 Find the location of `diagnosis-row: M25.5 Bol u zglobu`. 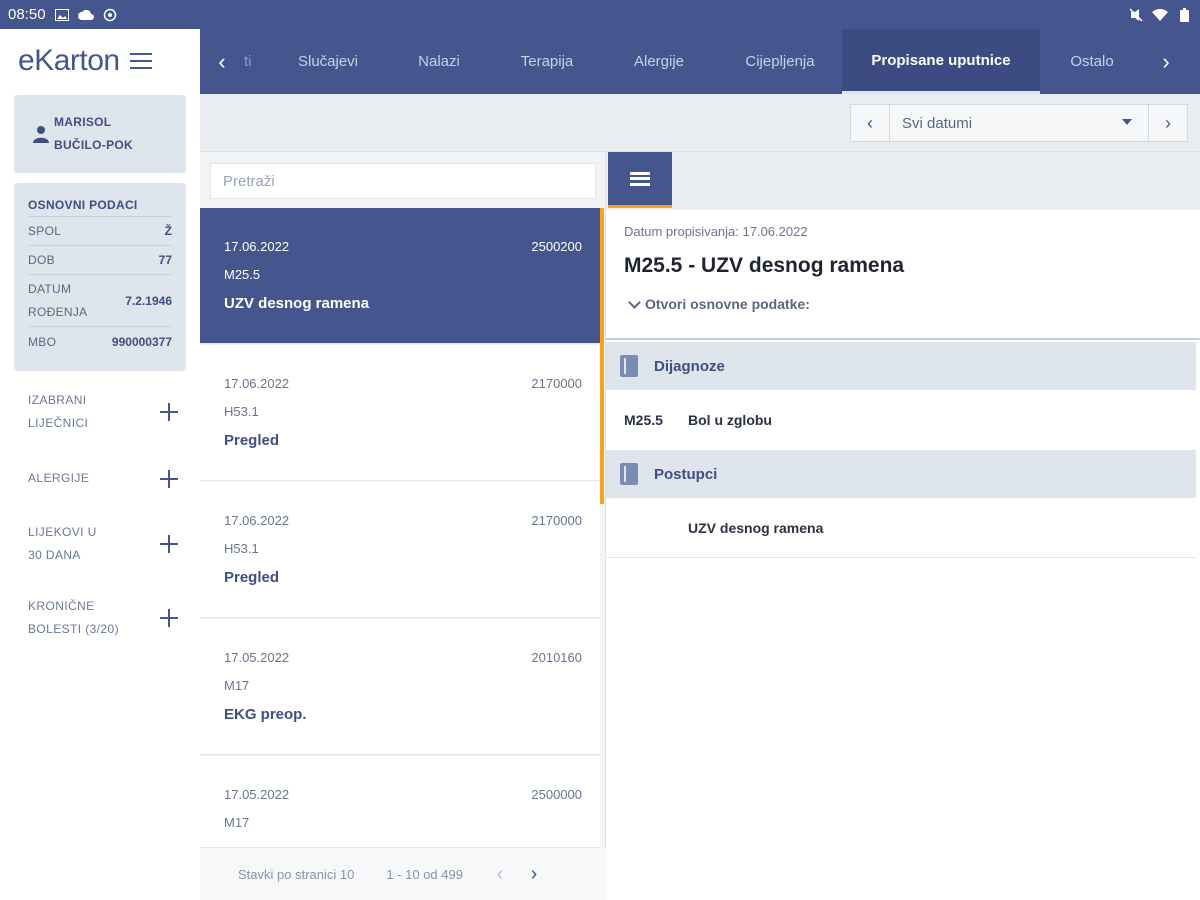

diagnosis-row: M25.5 Bol u zglobu is located at coordinates (698, 420).